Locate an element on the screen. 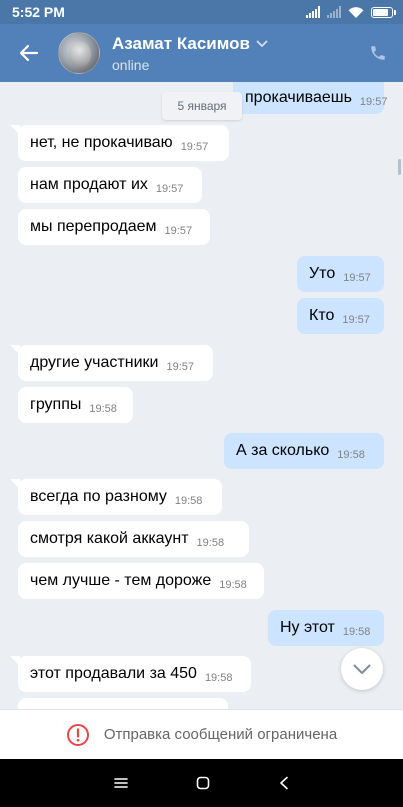 Image resolution: width=403 pixels, height=807 pixels. message-bubble: другие участники 19:57 is located at coordinates (111, 363).